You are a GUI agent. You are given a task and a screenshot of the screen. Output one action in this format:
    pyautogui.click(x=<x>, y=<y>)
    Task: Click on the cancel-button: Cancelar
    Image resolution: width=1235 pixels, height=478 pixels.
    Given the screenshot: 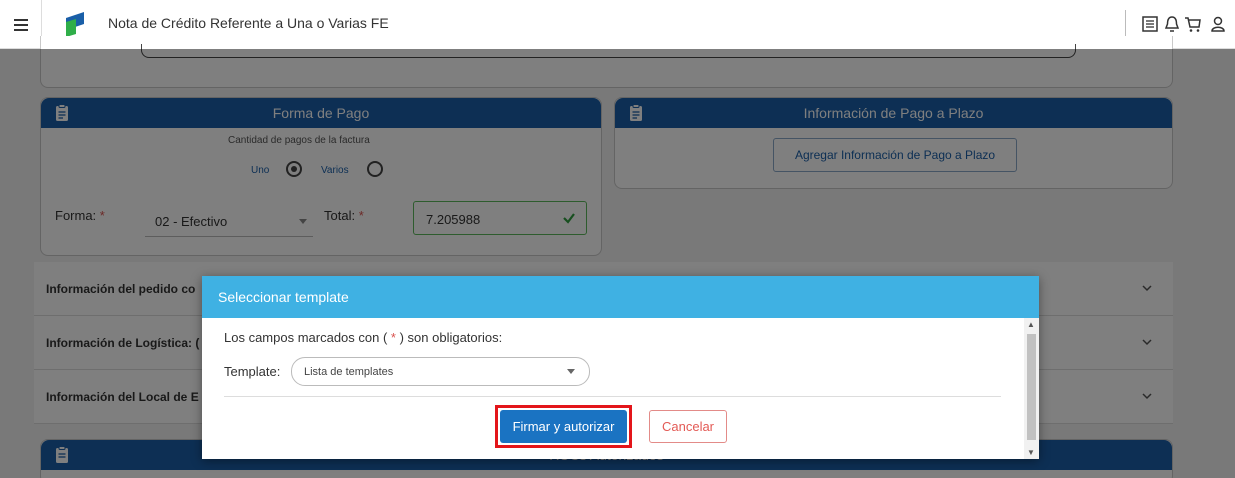 What is the action you would take?
    pyautogui.click(x=688, y=426)
    